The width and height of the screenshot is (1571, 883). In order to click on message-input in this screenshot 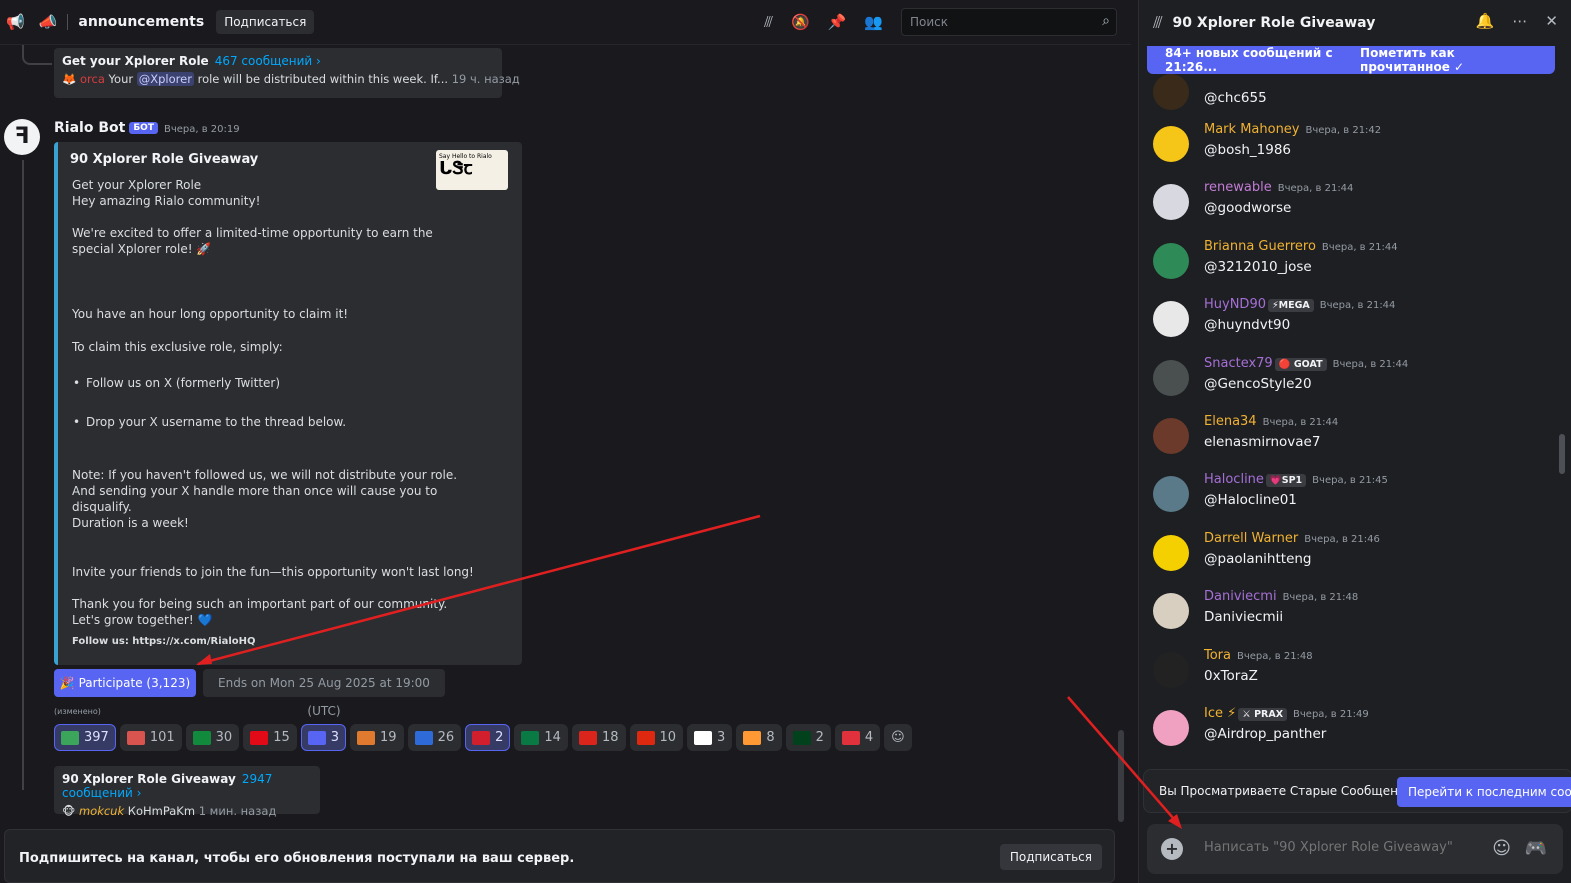, I will do `click(1344, 847)`.